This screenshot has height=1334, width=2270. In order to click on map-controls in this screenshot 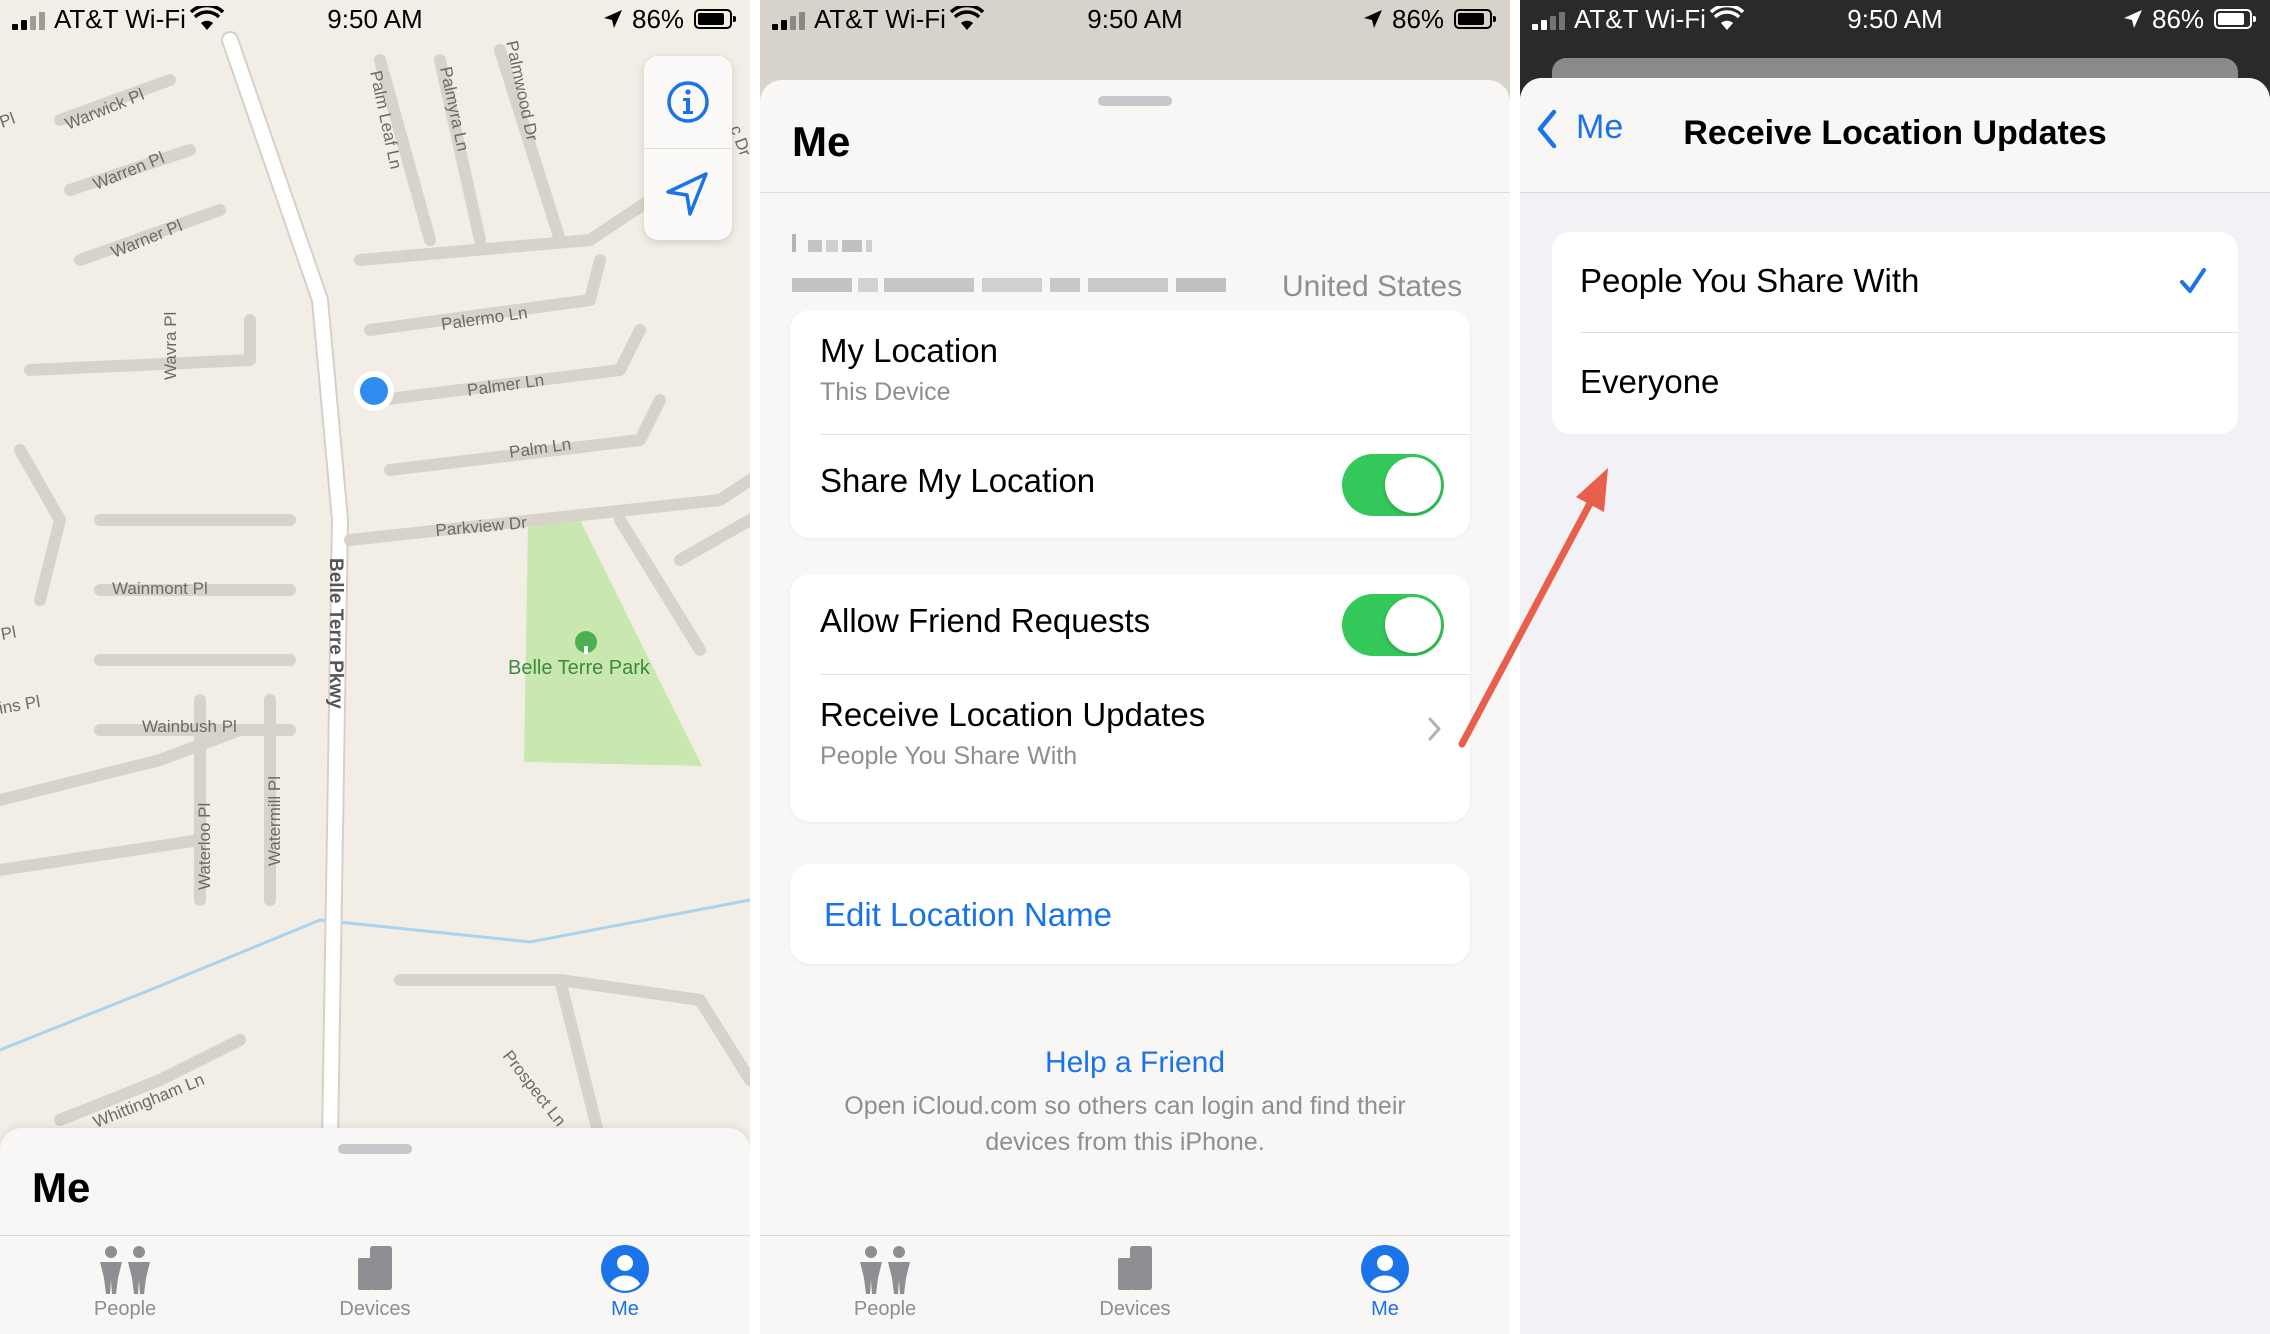, I will do `click(688, 148)`.